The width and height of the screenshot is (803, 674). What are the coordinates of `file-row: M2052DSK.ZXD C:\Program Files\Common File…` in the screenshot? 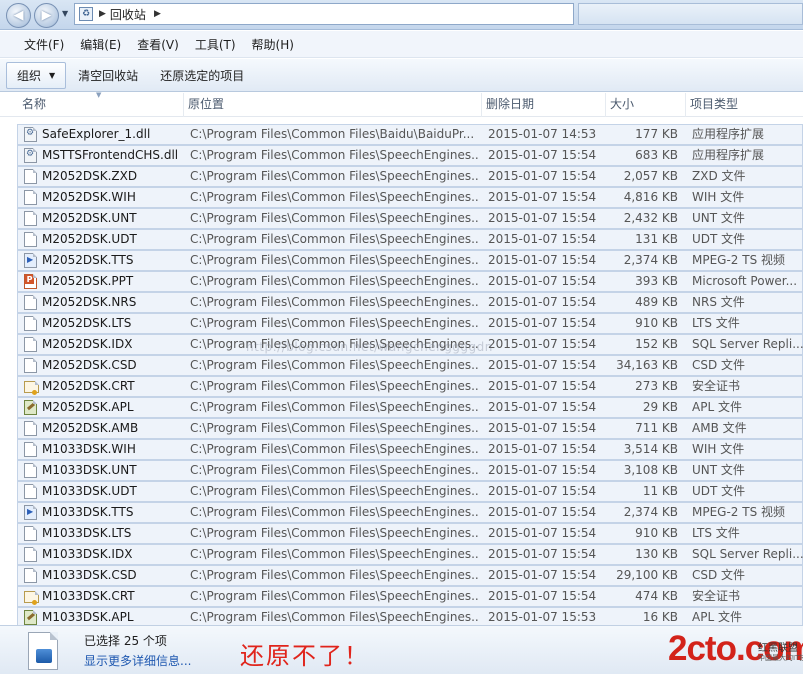 It's located at (410, 176).